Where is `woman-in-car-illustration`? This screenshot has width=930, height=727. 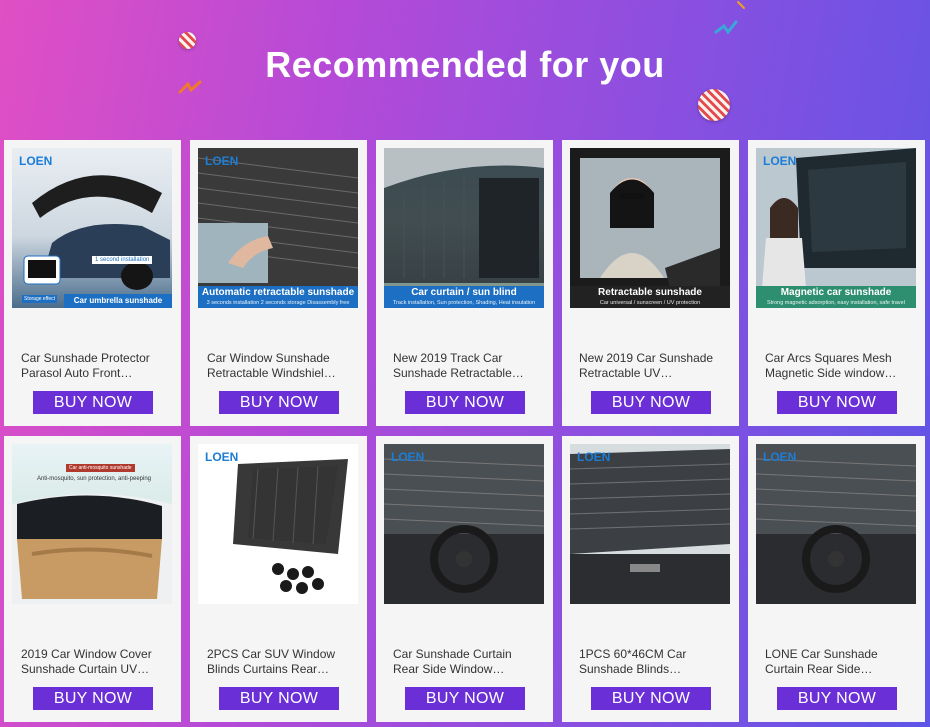 woman-in-car-illustration is located at coordinates (650, 228).